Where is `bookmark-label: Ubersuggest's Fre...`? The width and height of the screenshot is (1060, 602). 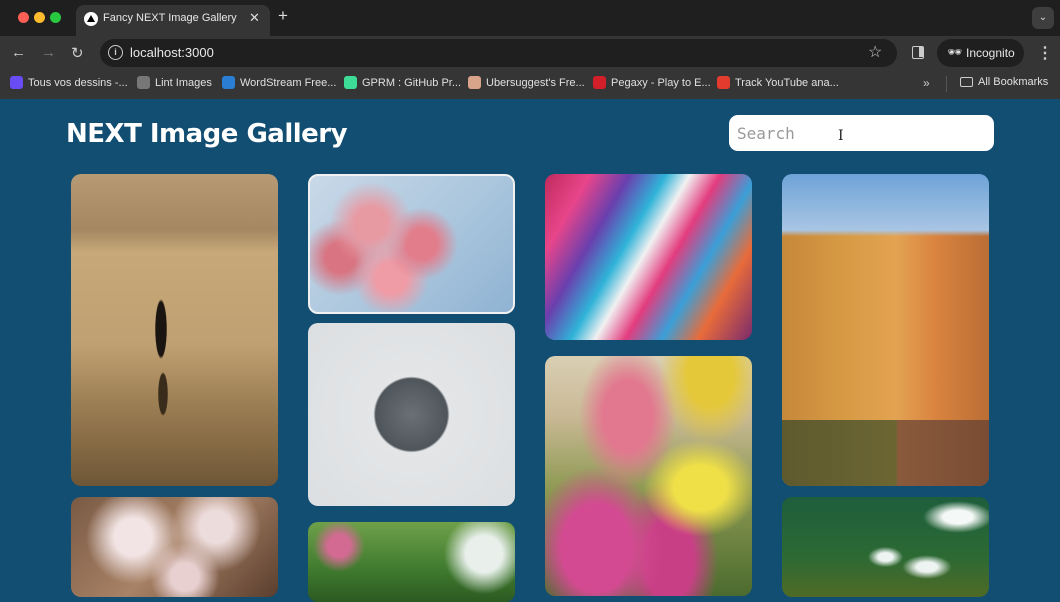
bookmark-label: Ubersuggest's Fre... is located at coordinates (535, 82).